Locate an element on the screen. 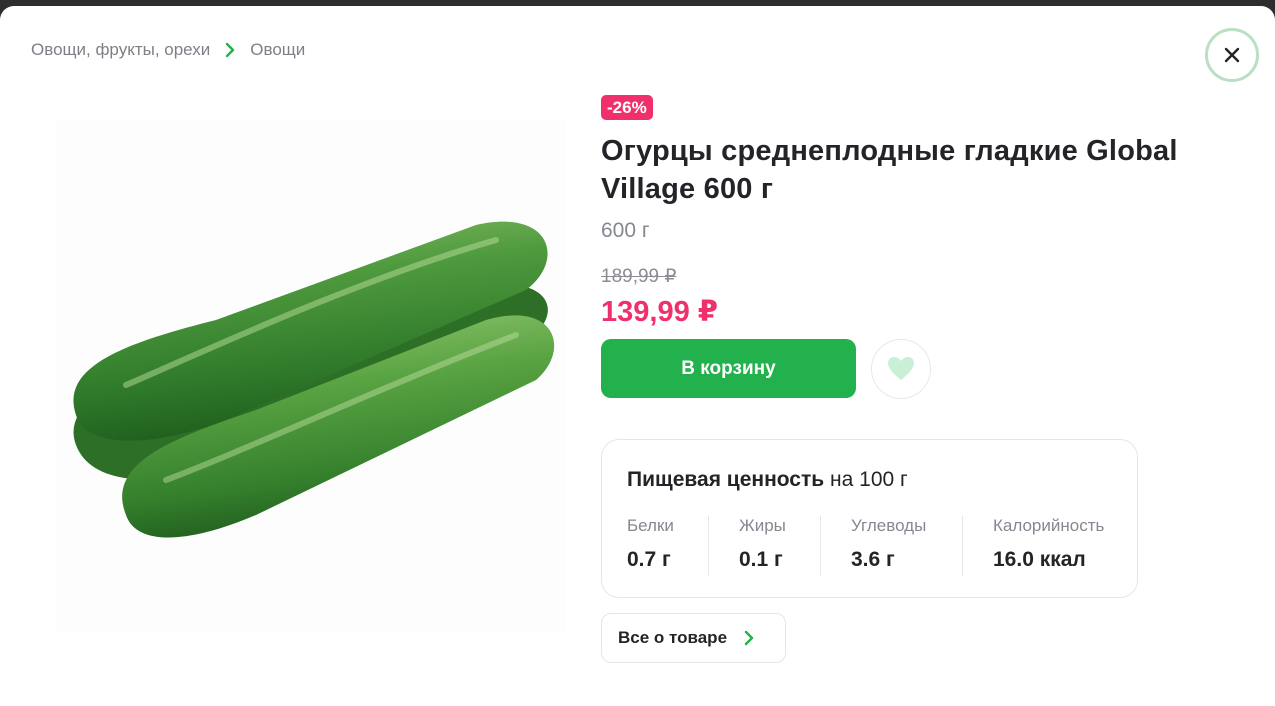 The height and width of the screenshot is (706, 1275). heart-icon is located at coordinates (901, 368).